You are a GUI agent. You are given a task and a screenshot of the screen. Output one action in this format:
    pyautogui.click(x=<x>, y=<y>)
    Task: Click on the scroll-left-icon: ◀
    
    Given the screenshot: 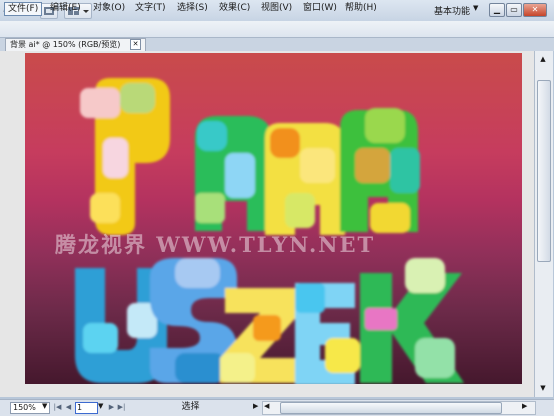 What is the action you would take?
    pyautogui.click(x=266, y=406)
    